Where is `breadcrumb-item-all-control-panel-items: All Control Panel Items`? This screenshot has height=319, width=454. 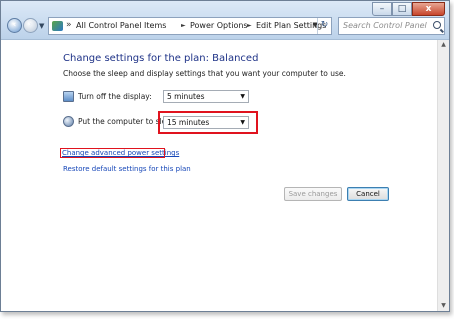 breadcrumb-item-all-control-panel-items: All Control Panel Items is located at coordinates (121, 26).